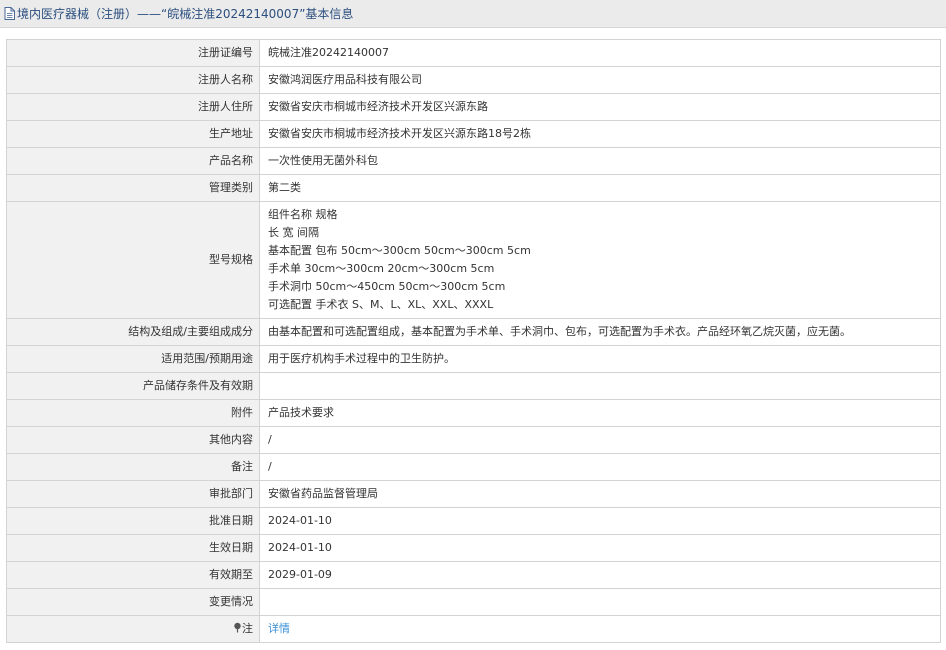  I want to click on row-label: 适用范围/预期用途, so click(133, 359).